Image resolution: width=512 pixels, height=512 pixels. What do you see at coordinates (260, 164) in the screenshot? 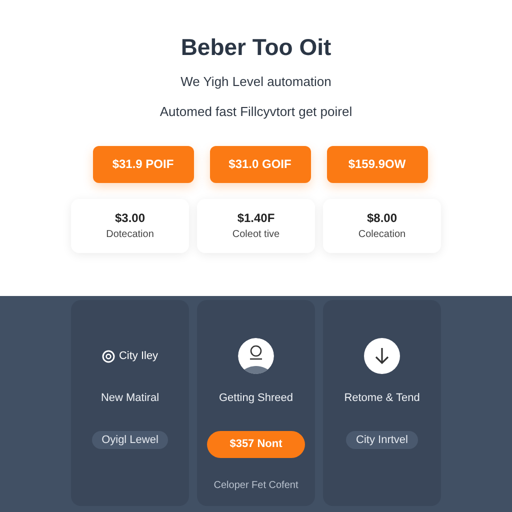
I see `price-button: $31.0 GOIF` at bounding box center [260, 164].